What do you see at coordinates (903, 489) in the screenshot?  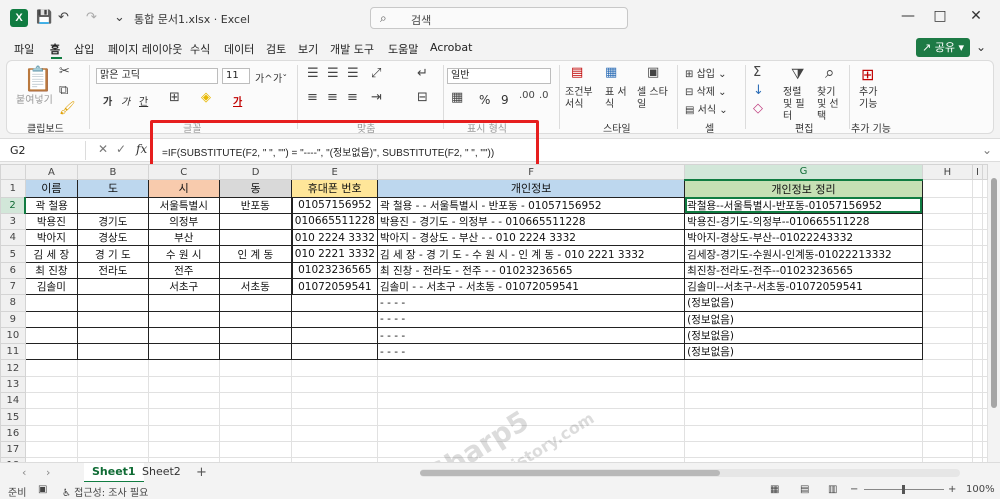 I see `zoom-slider-thumb` at bounding box center [903, 489].